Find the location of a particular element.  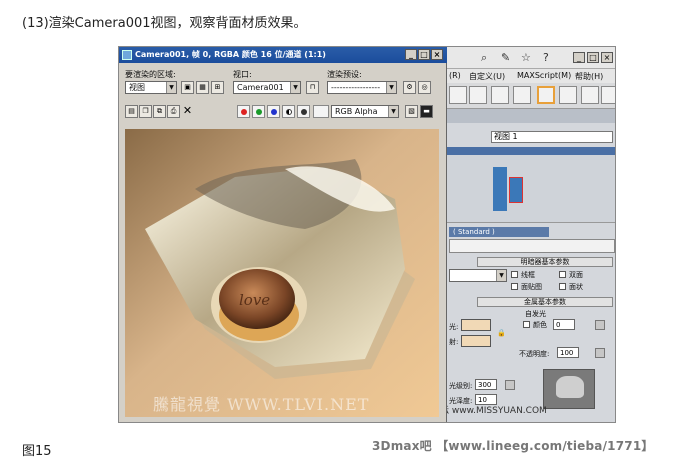

main-toolbar is located at coordinates (531, 96).